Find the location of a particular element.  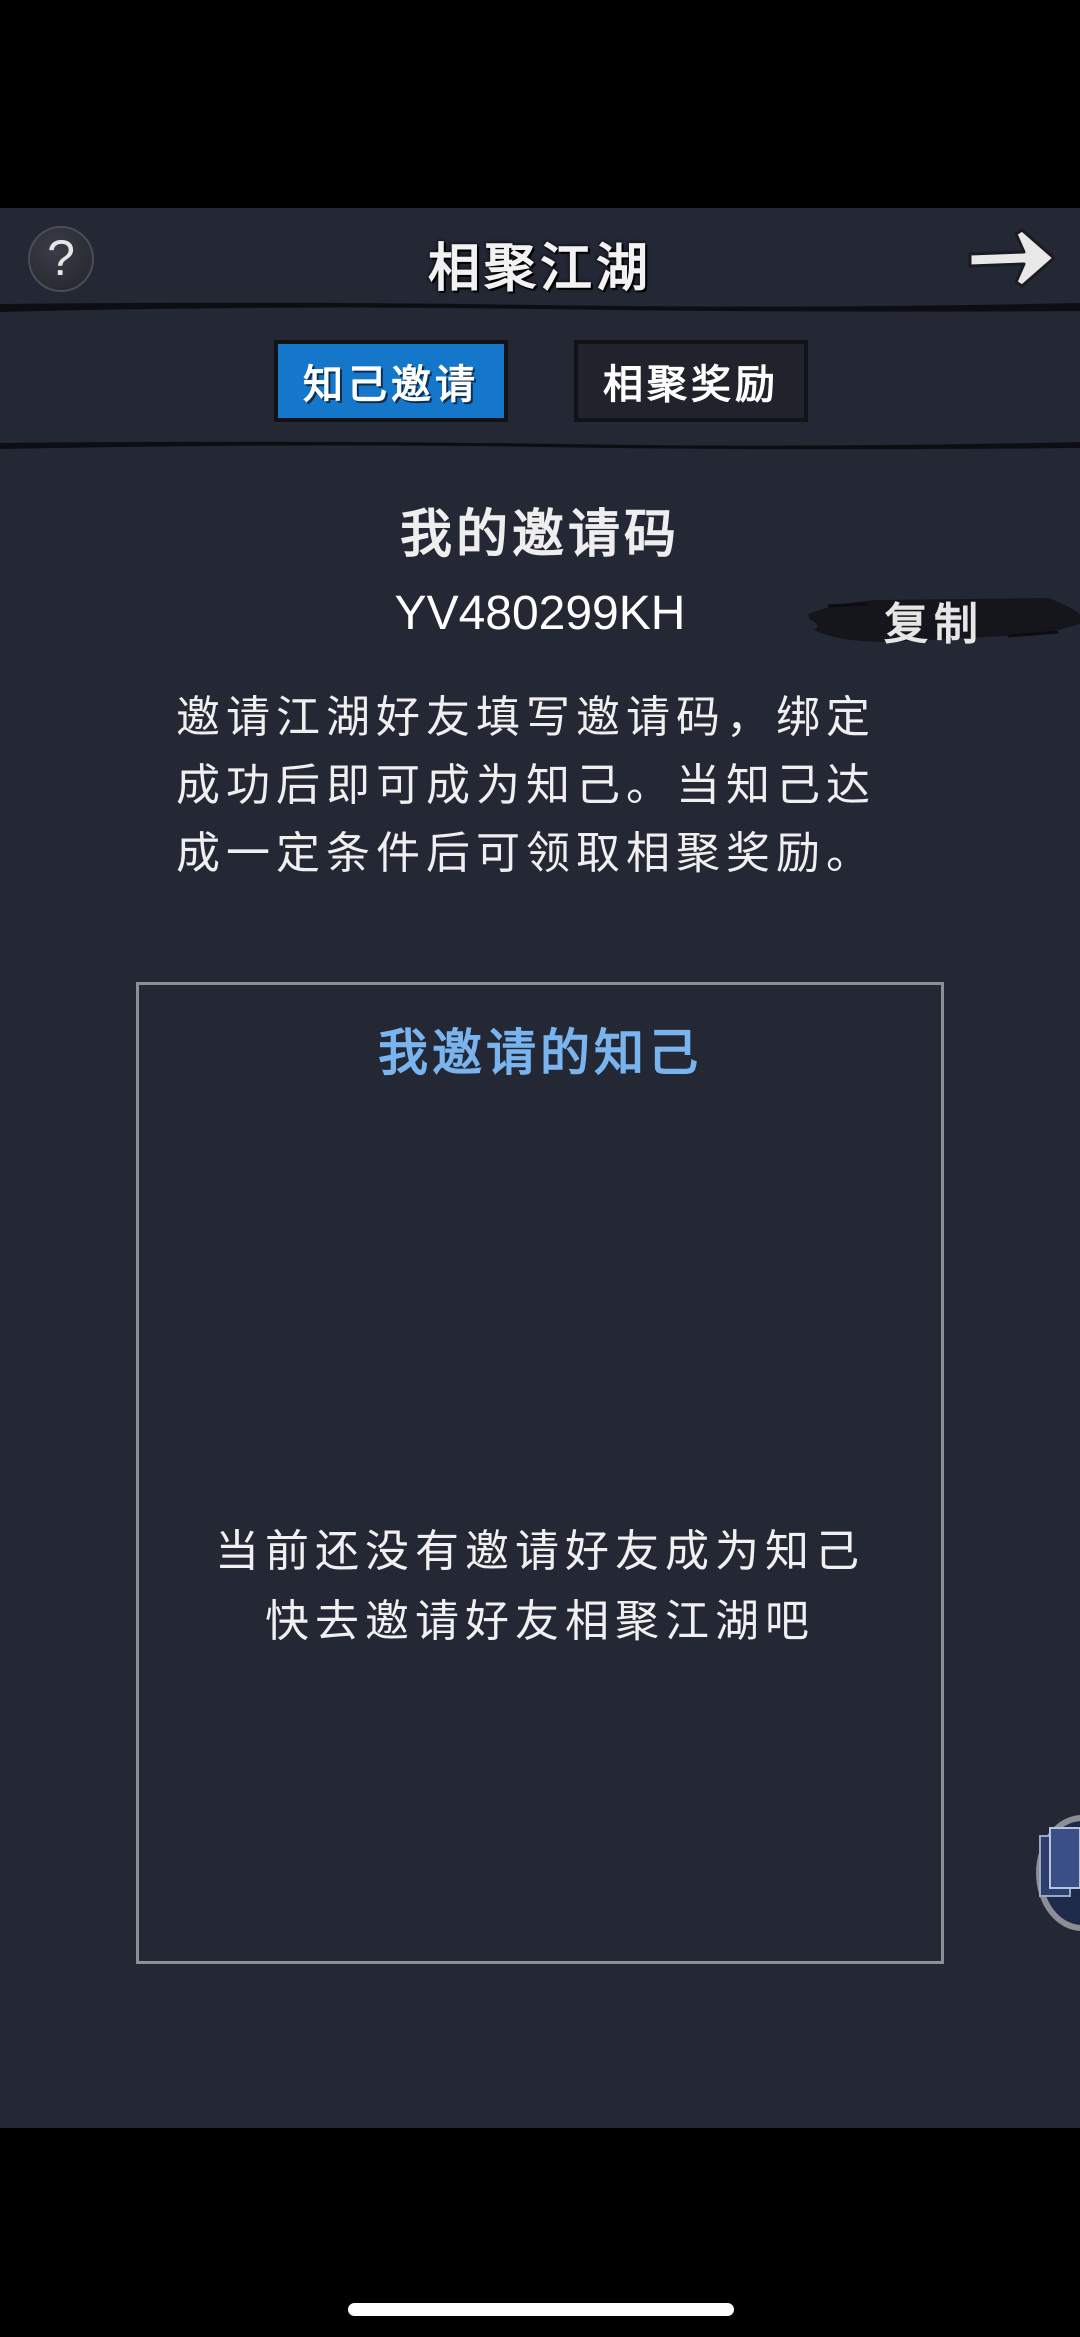

tab-gathering-rewards: 相聚奖励 is located at coordinates (691, 381).